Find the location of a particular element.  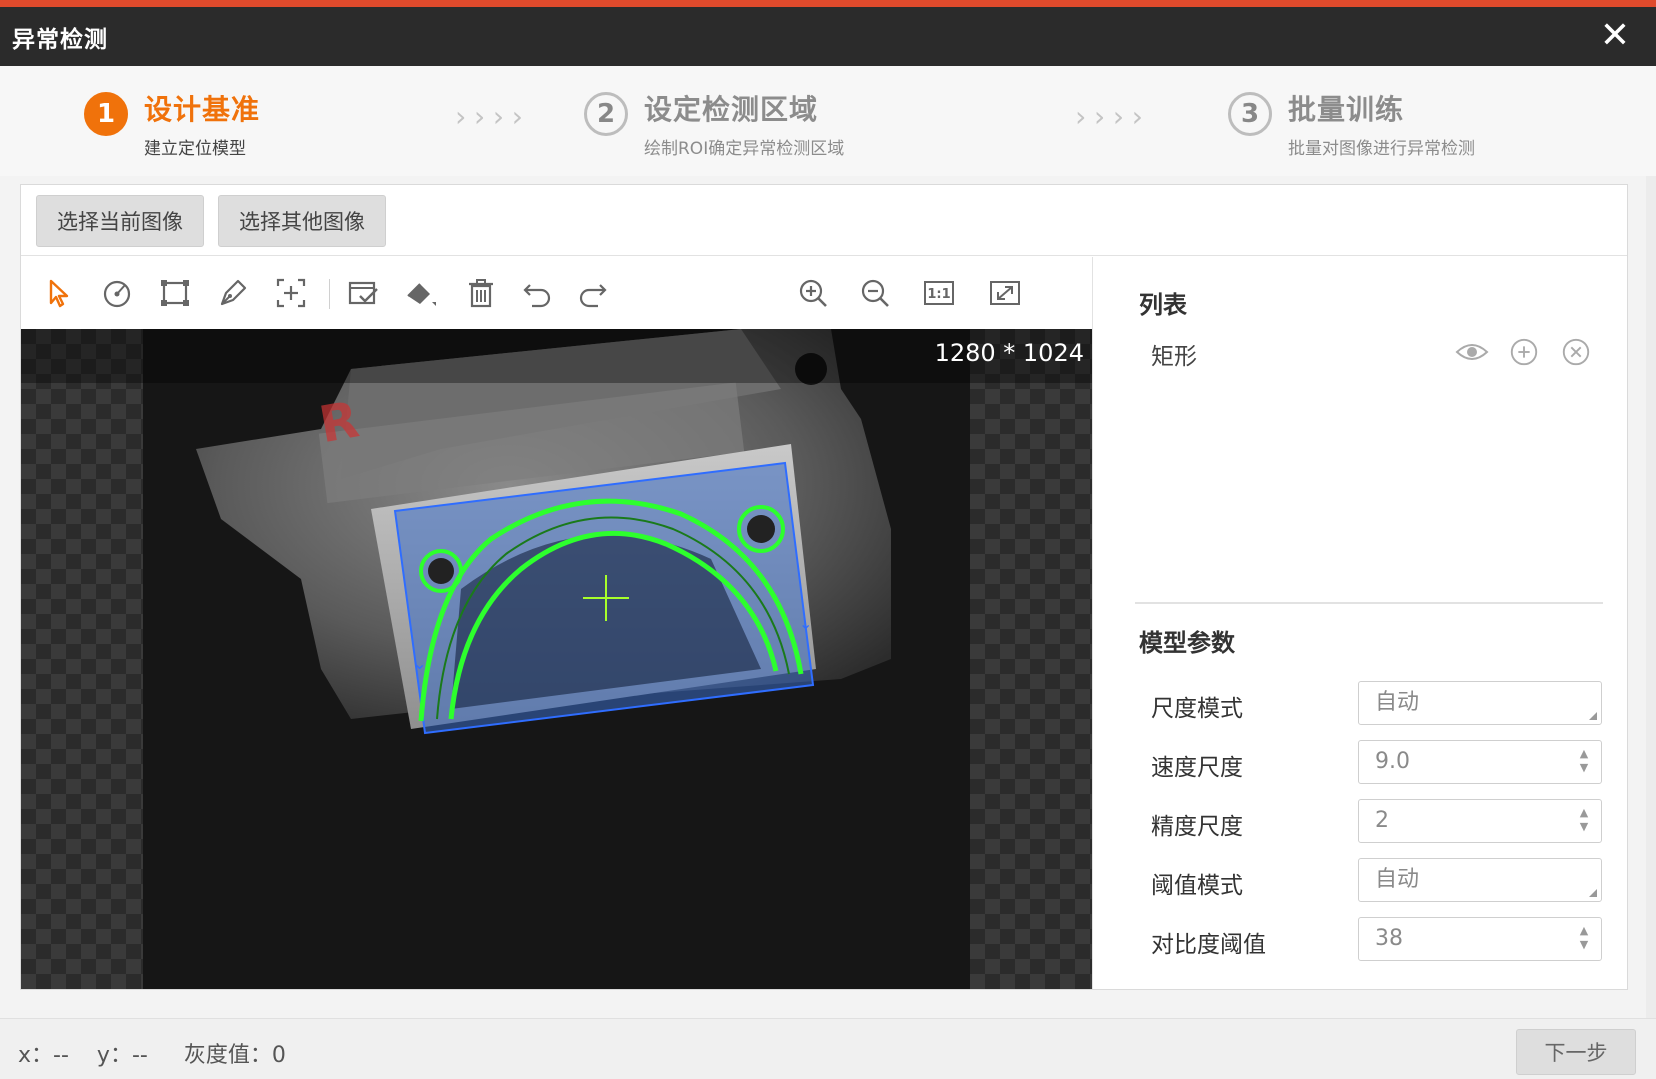

step-arrows-2: ›››› is located at coordinates (1110, 116).